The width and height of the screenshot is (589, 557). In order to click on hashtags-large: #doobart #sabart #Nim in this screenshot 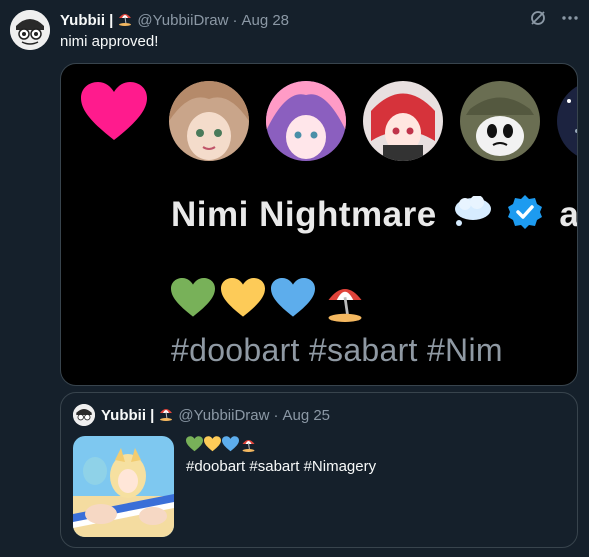, I will do `click(337, 350)`.